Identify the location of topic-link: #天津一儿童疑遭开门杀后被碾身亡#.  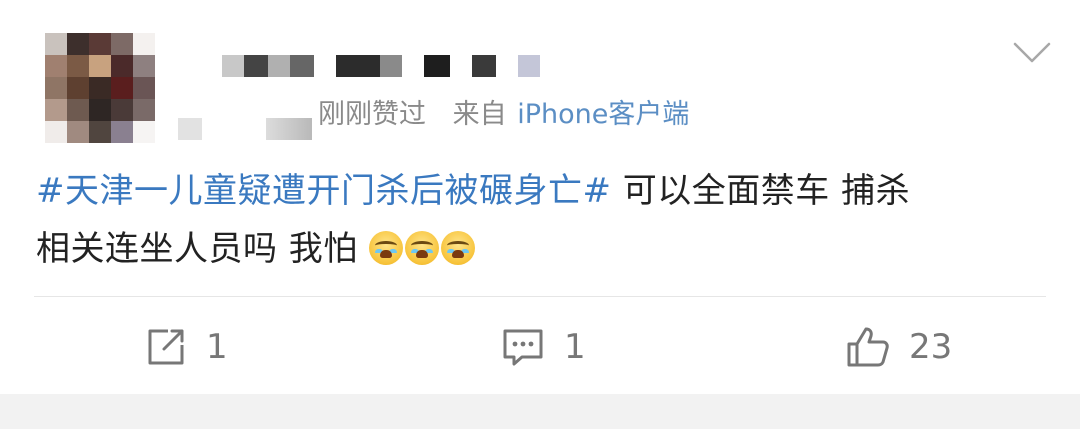
(323, 191).